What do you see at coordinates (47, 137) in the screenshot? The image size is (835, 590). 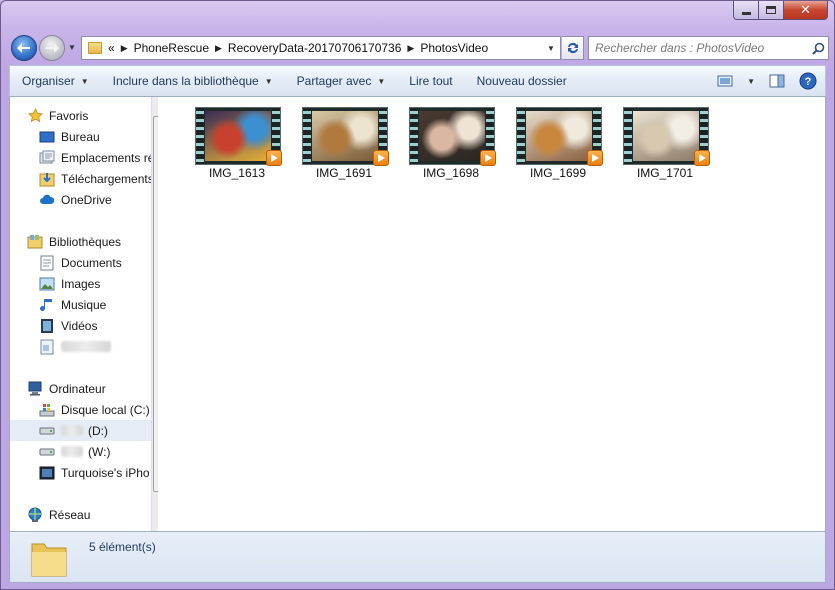 I see `desktop-icon` at bounding box center [47, 137].